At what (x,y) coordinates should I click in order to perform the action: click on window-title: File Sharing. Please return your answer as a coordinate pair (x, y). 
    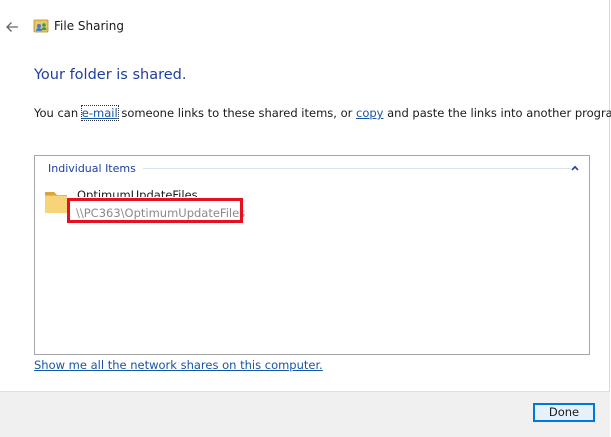
    Looking at the image, I should click on (89, 26).